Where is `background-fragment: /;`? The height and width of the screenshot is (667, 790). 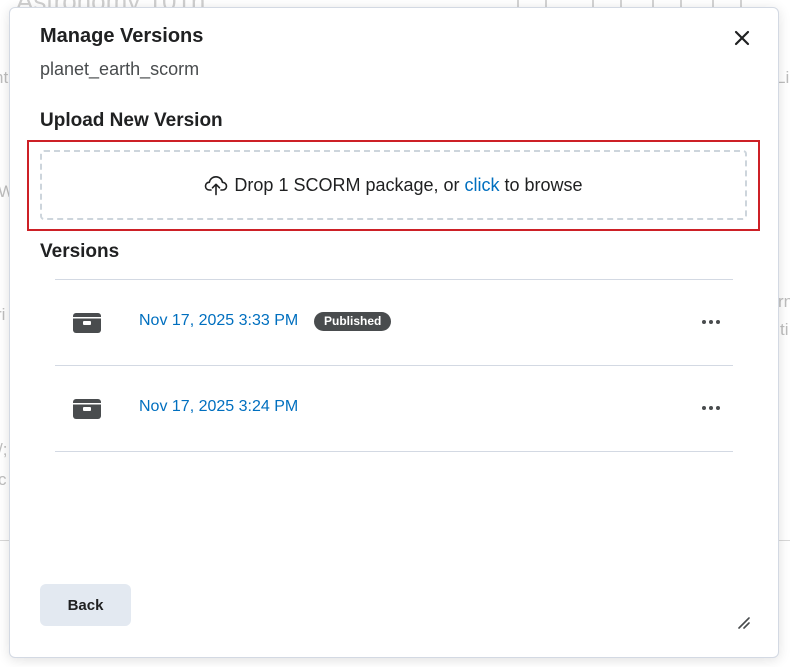
background-fragment: /; is located at coordinates (4, 449).